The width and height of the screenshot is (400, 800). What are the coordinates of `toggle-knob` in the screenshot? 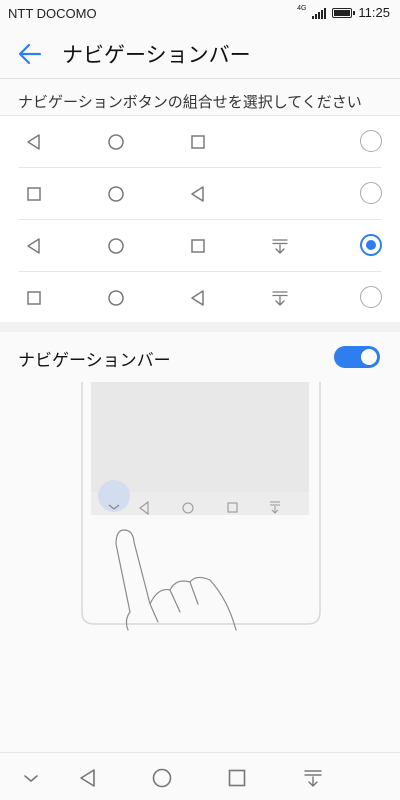 It's located at (369, 357).